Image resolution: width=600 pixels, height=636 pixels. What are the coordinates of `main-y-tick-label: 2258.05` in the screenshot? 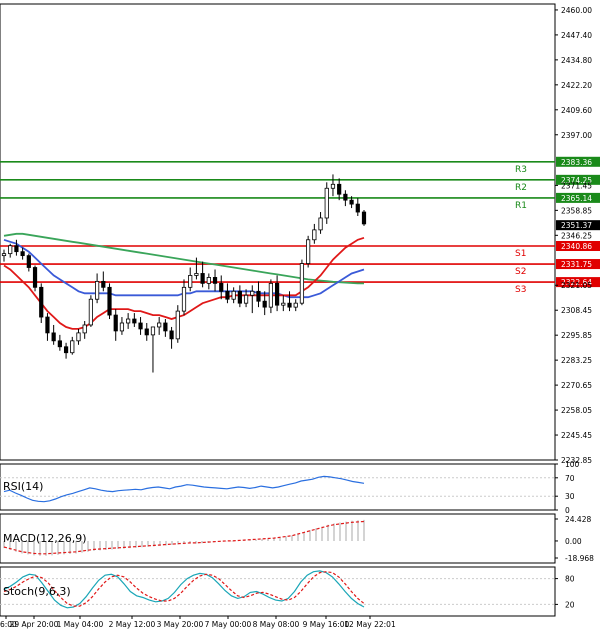 It's located at (576, 410).